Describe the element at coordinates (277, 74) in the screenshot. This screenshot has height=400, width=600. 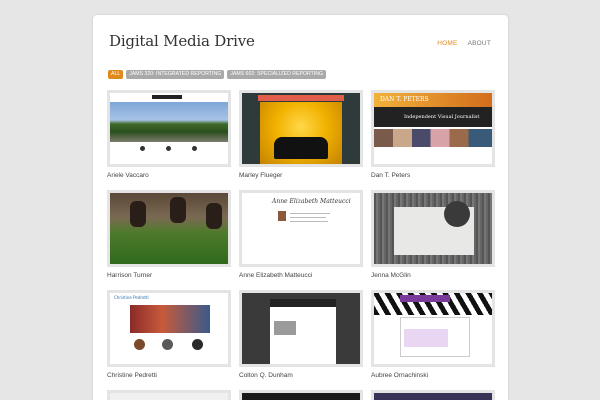
I see `filter-jams-602: JAMS 602: SPECIALIZED REPORTING` at that location.